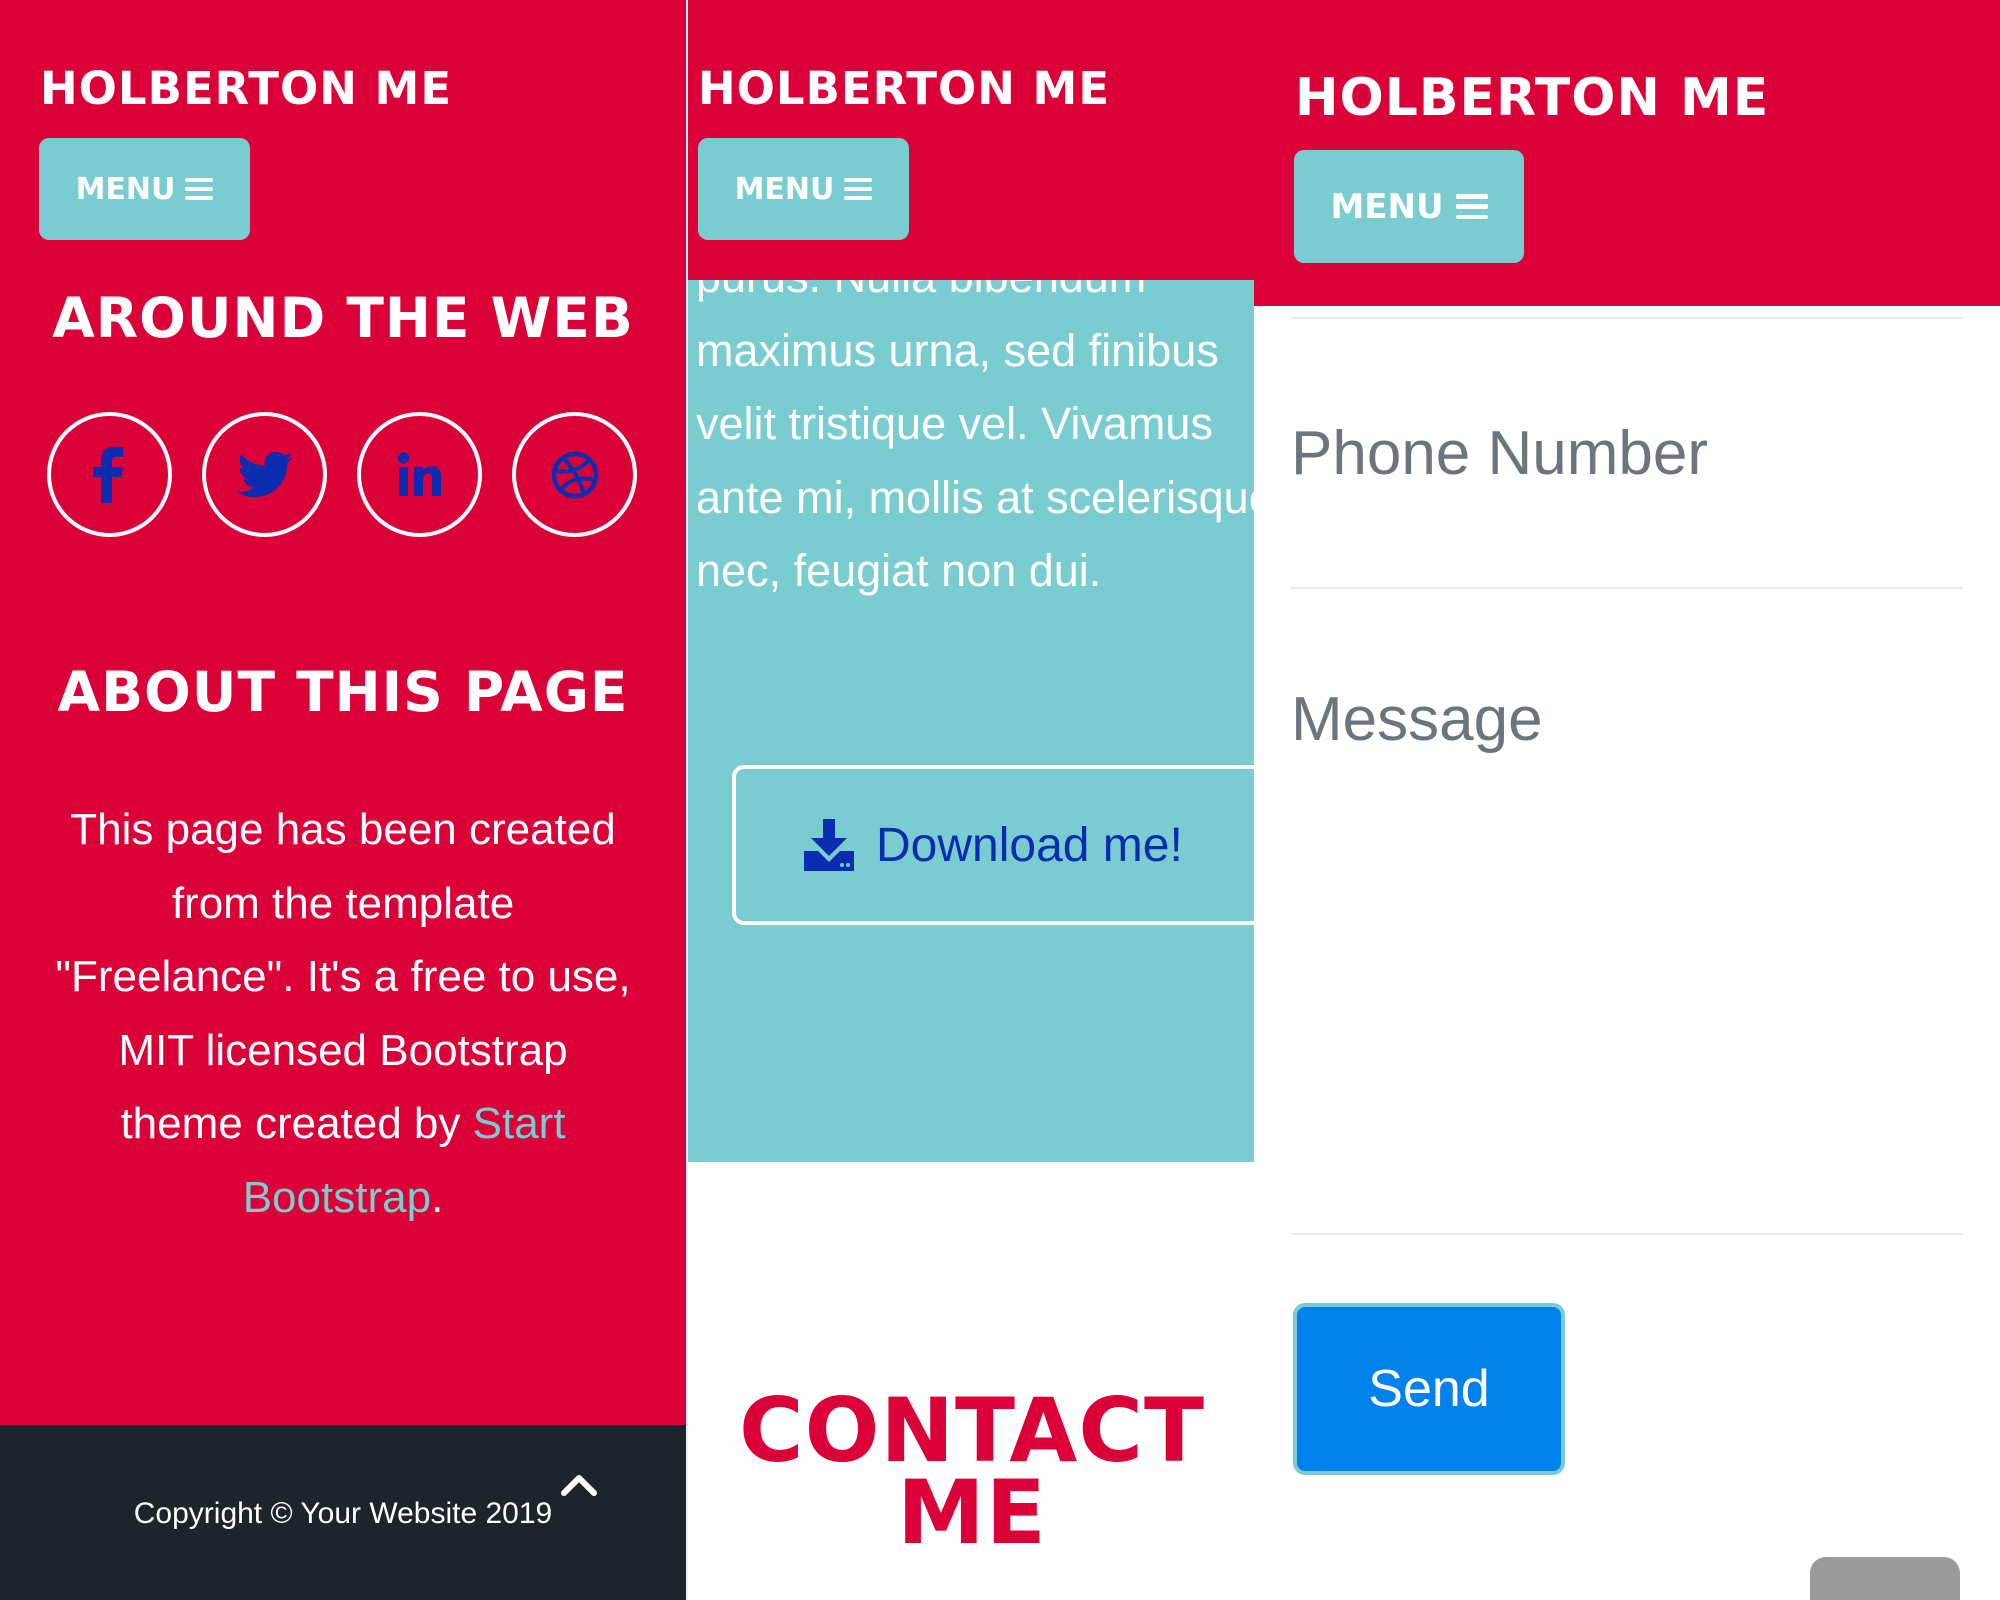 This screenshot has width=2000, height=1600. What do you see at coordinates (1417, 719) in the screenshot?
I see `message-field: Message` at bounding box center [1417, 719].